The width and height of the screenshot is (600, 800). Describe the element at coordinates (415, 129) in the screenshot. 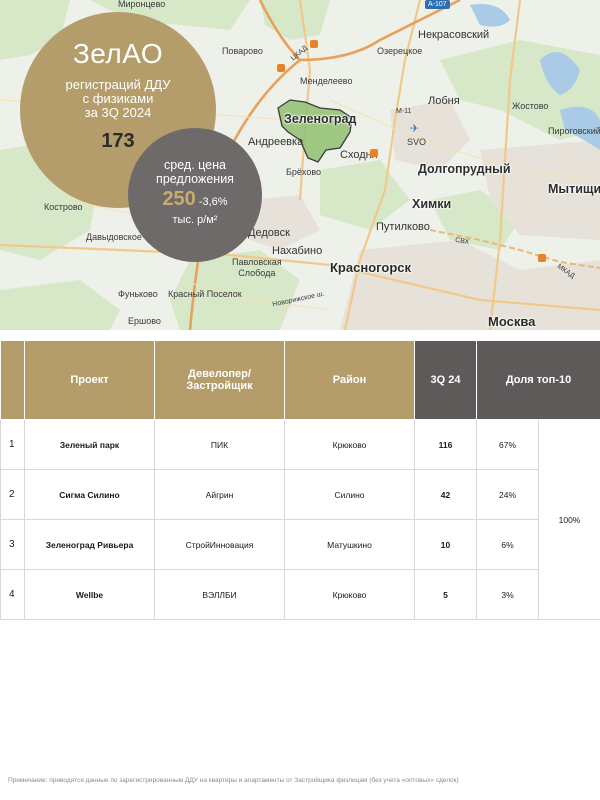

I see `airport-icon: ✈` at that location.